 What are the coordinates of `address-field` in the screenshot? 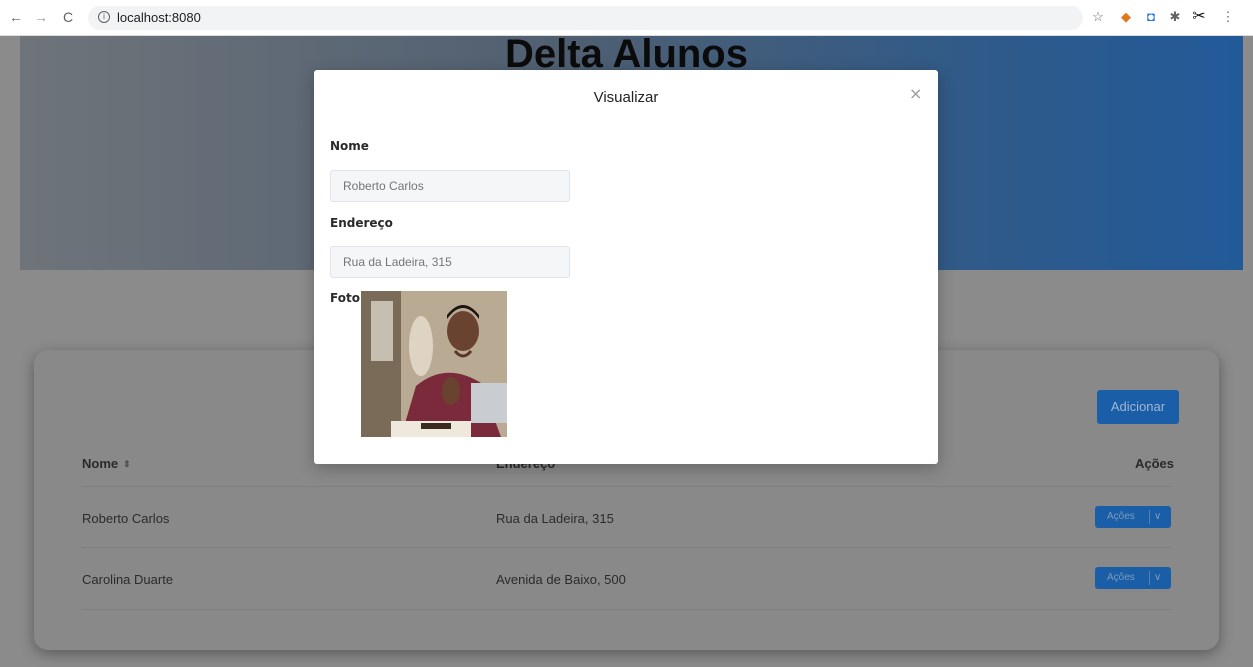 It's located at (450, 262).